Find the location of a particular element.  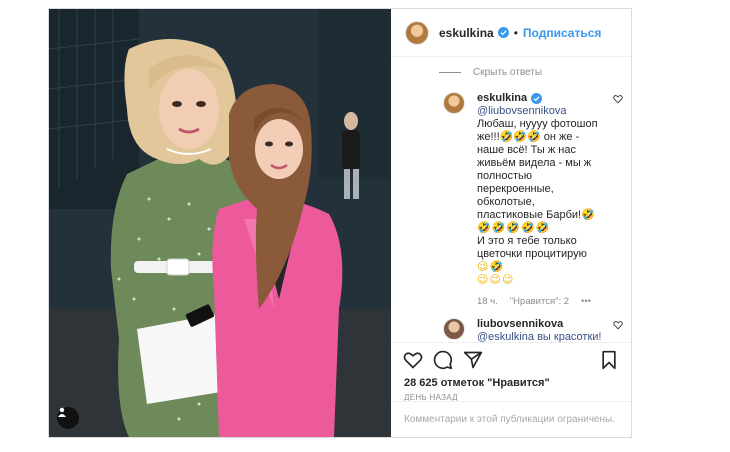

reply-likes: "Нравится": 2 is located at coordinates (539, 301).